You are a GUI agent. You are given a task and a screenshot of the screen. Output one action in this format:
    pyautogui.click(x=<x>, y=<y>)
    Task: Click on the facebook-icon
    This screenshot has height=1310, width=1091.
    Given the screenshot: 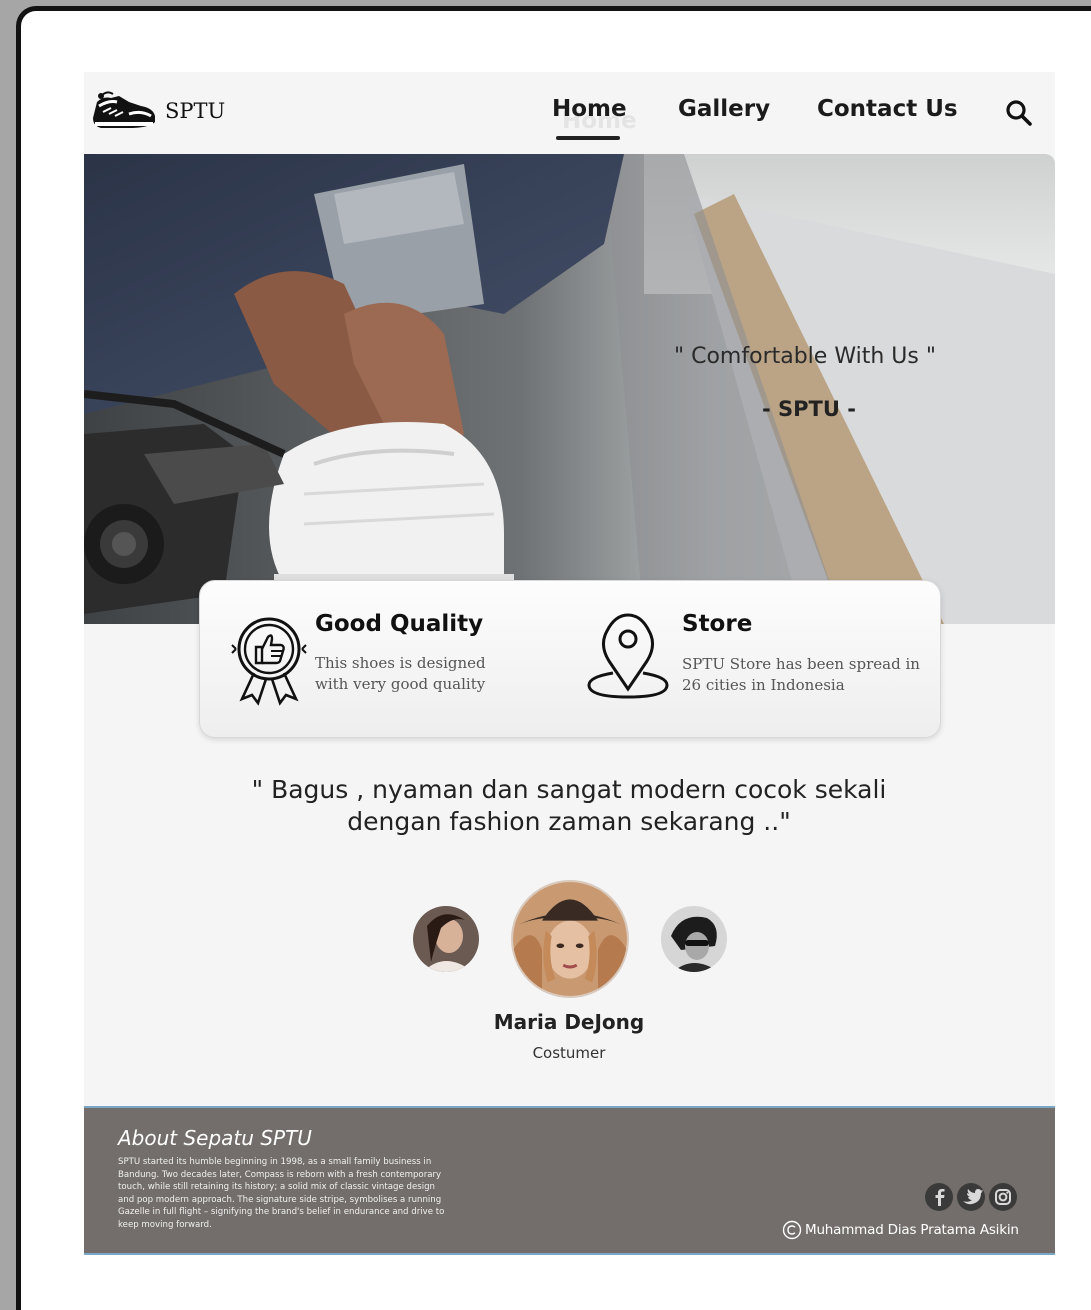 What is the action you would take?
    pyautogui.click(x=939, y=1197)
    